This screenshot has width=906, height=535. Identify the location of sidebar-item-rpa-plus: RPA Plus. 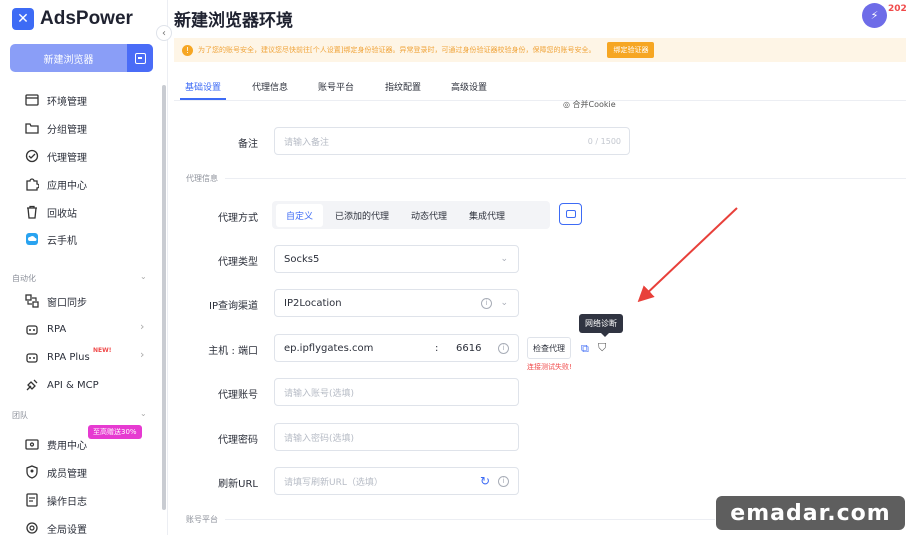
(57, 357).